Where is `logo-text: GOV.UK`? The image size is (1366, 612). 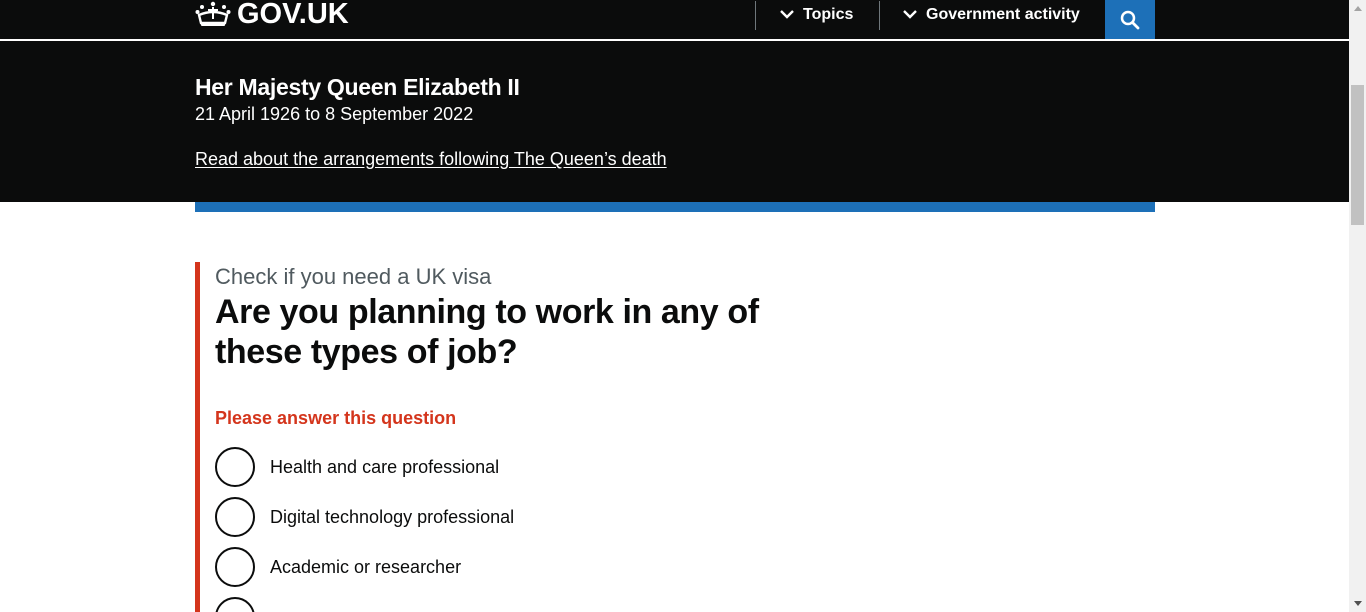 logo-text: GOV.UK is located at coordinates (293, 15).